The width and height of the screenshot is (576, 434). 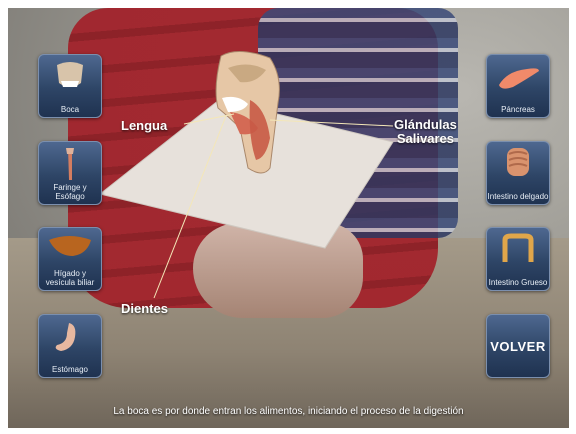 I want to click on estomago-button: Estómago, so click(x=70, y=346).